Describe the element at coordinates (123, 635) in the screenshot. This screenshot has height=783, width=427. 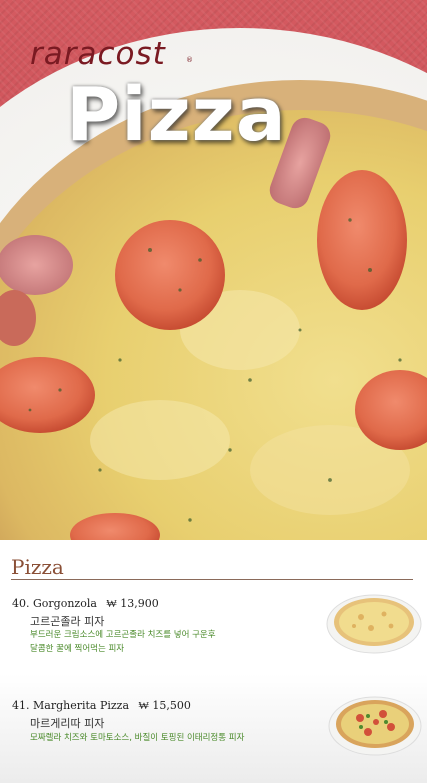
I see `item-description: 부드러운 크림소스에 고르곤졸라 치즈를 넣어 구운후` at that location.